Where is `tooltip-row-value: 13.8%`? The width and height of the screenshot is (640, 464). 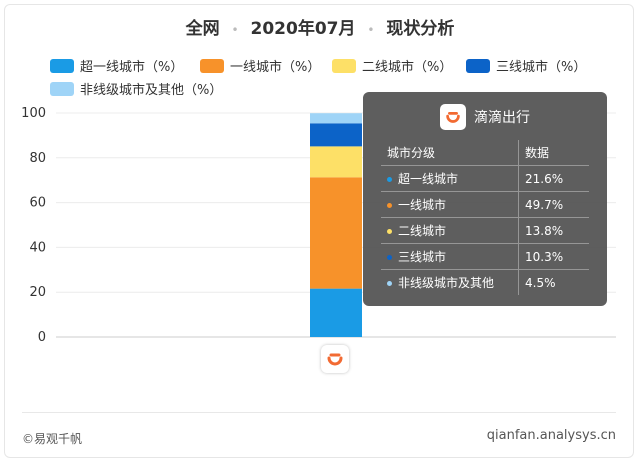 tooltip-row-value: 13.8% is located at coordinates (553, 230).